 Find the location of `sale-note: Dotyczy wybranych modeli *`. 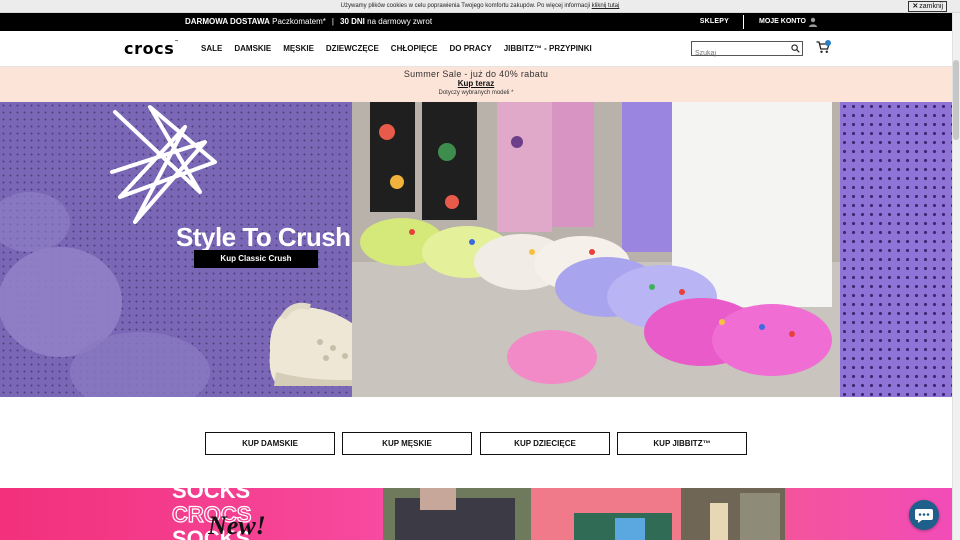

sale-note: Dotyczy wybranych modeli * is located at coordinates (476, 93).